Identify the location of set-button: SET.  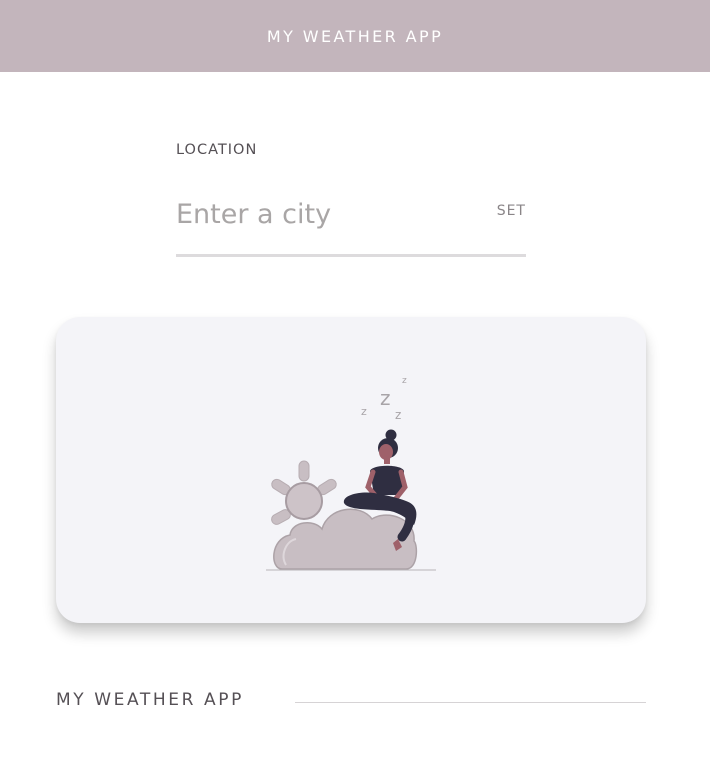
(511, 211).